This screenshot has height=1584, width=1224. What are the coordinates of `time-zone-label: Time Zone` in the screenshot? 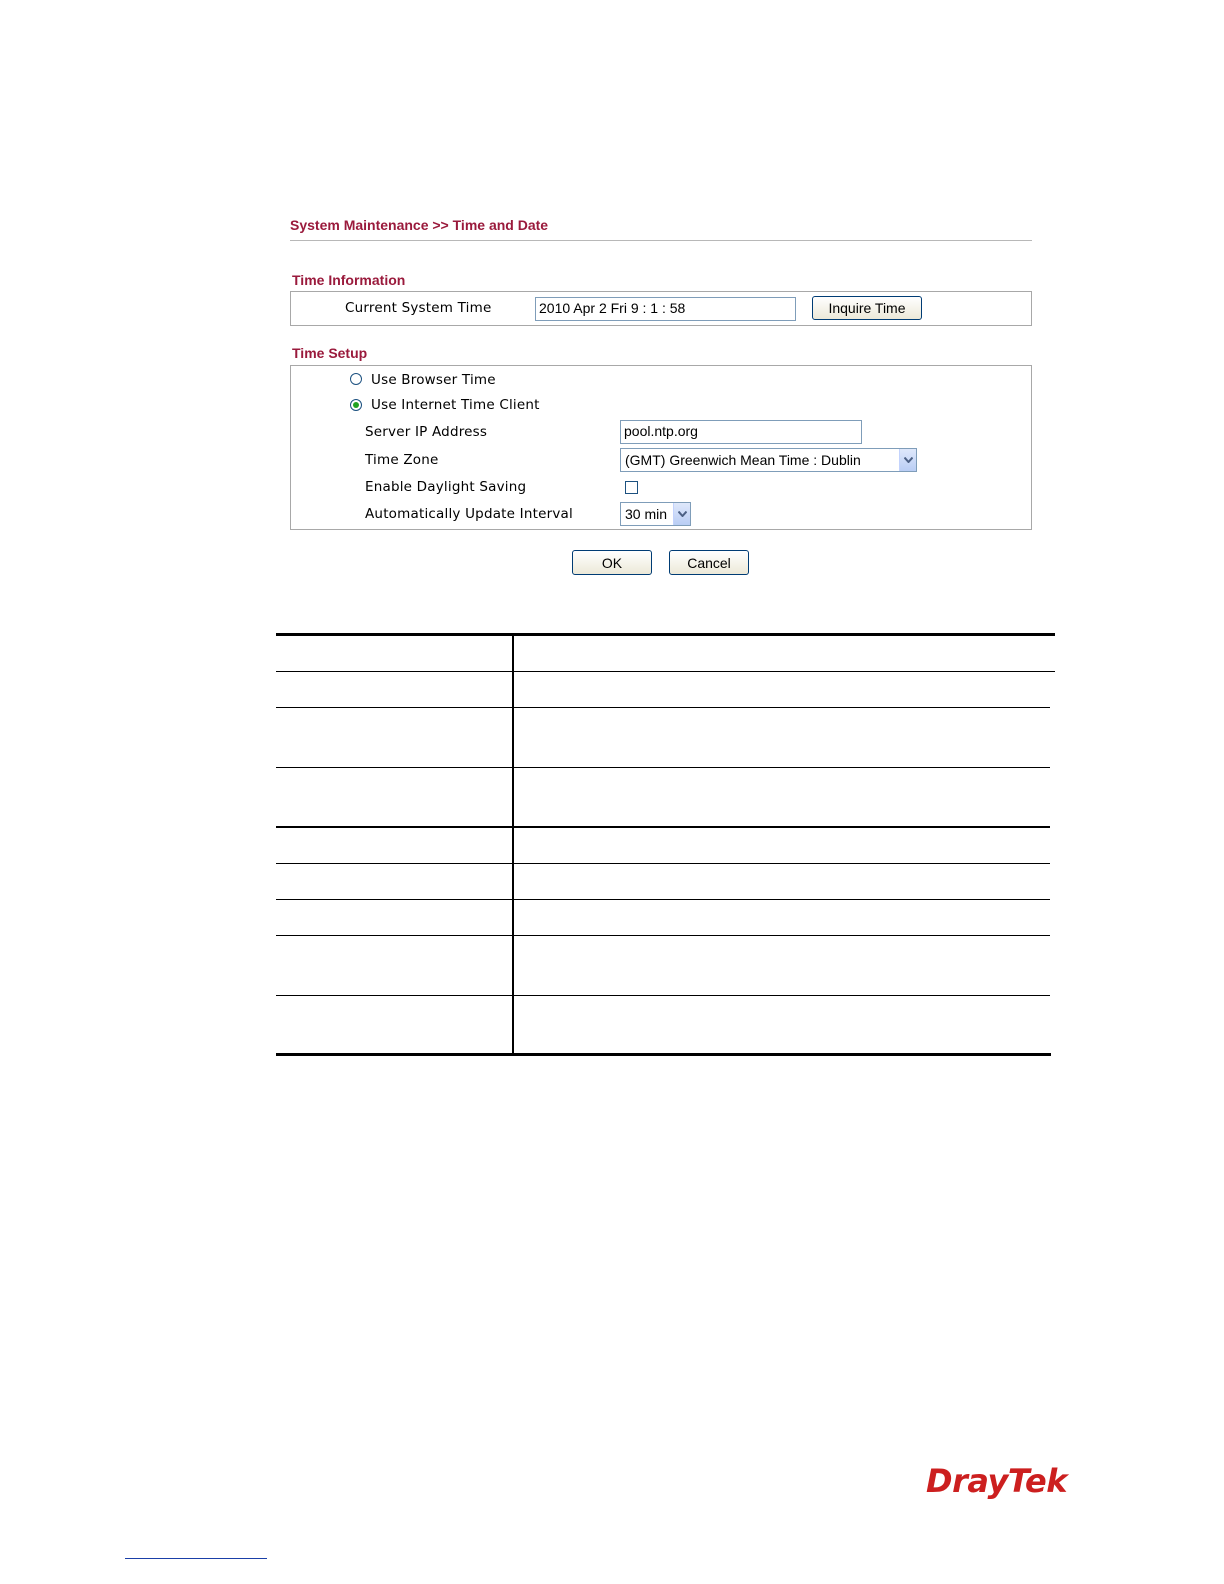 It's located at (402, 460).